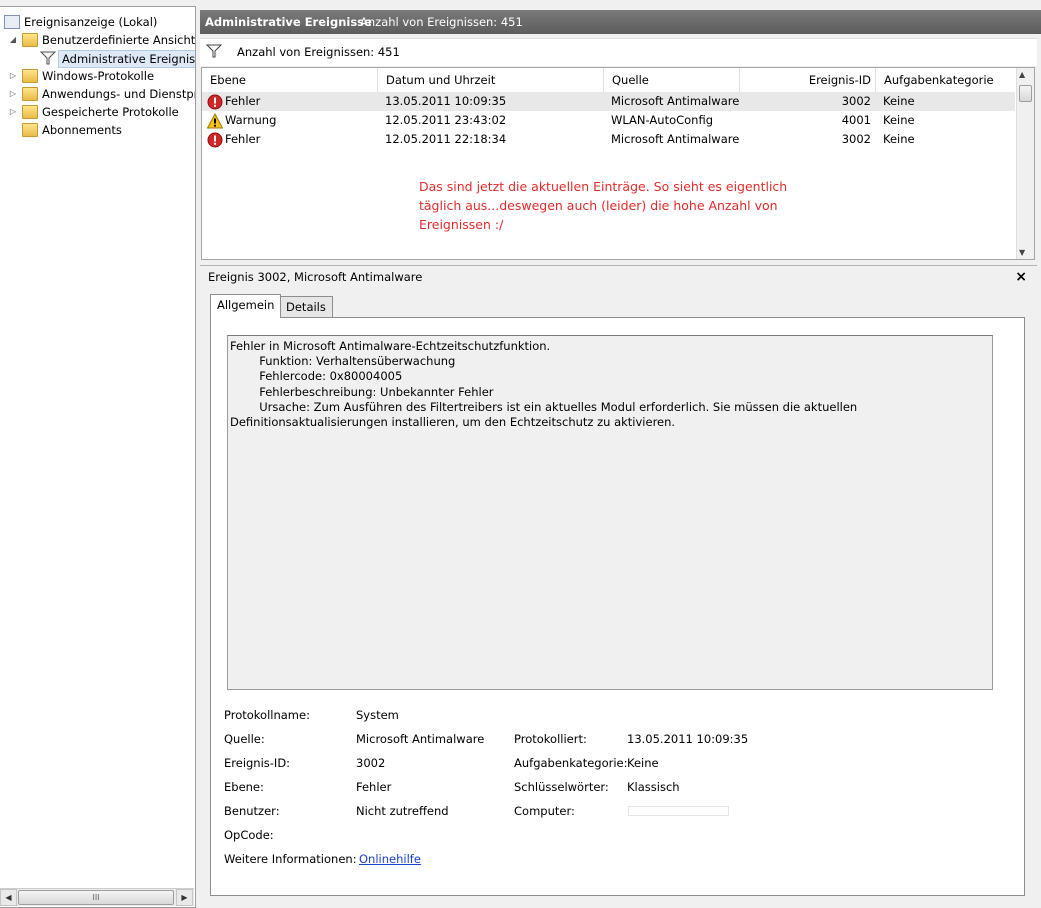 This screenshot has height=908, width=1041. Describe the element at coordinates (246, 306) in the screenshot. I see `tab-general: Allgemein` at that location.